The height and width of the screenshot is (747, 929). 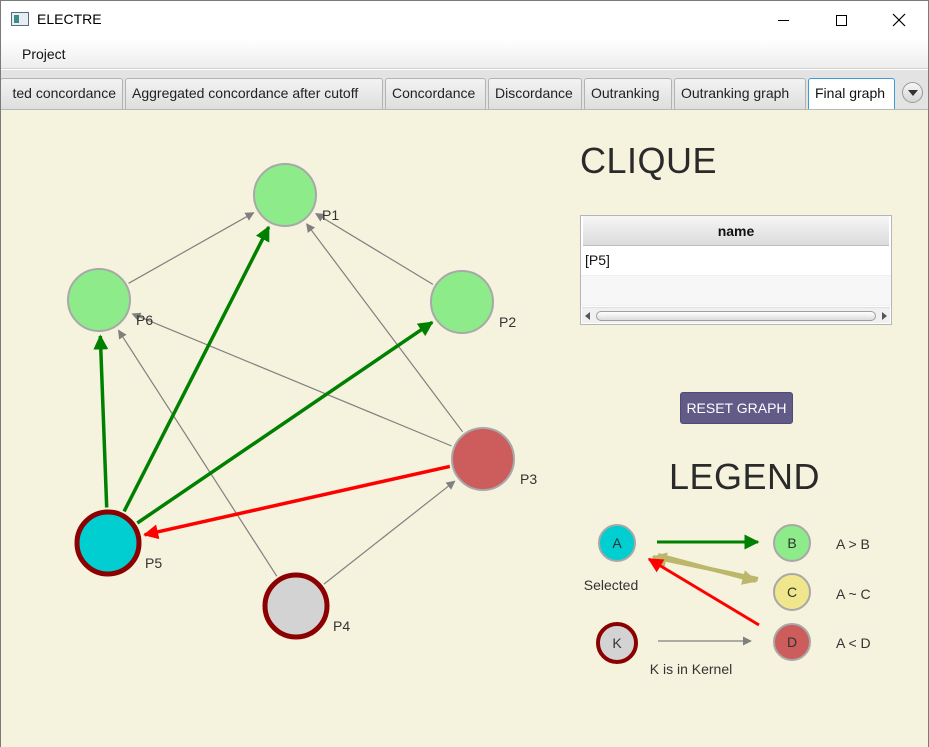 I want to click on scroll-right-icon, so click(x=884, y=316).